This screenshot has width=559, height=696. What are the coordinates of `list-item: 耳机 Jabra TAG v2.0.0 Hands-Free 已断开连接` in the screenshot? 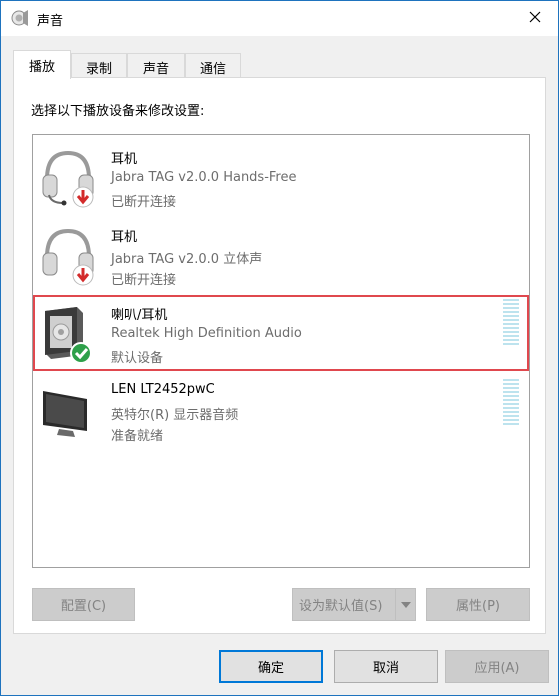 It's located at (281, 177).